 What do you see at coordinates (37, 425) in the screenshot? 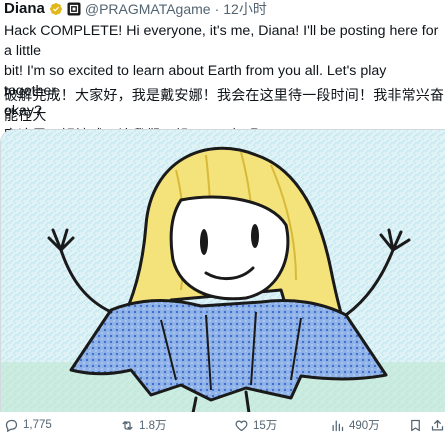
I see `reply-count: 1,775` at bounding box center [37, 425].